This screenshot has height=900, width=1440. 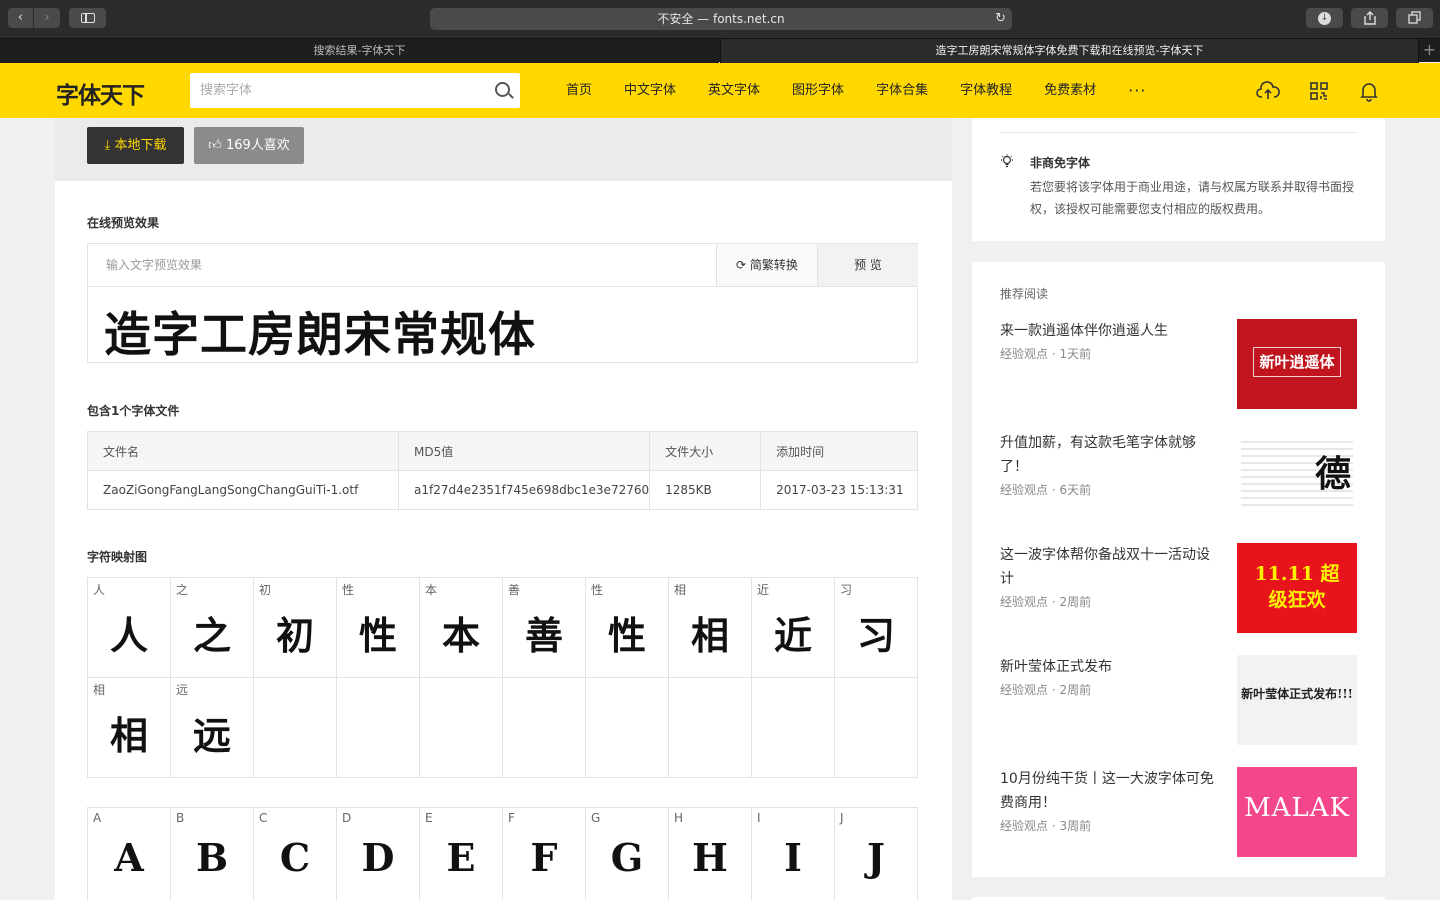 What do you see at coordinates (902, 90) in the screenshot?
I see `menu-item-font-collections: 字体合集` at bounding box center [902, 90].